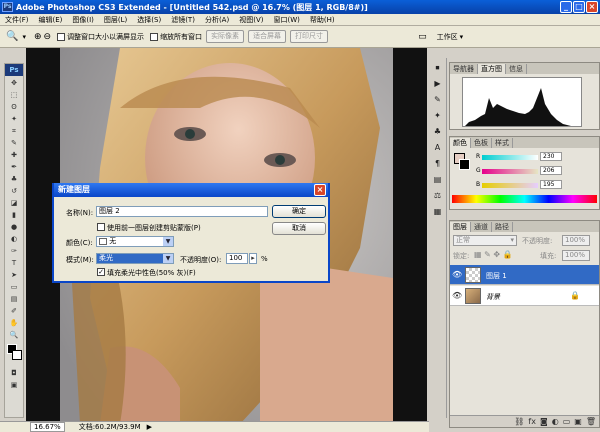  What do you see at coordinates (149, 20) in the screenshot?
I see `menu-select: 选择(S)` at bounding box center [149, 20].